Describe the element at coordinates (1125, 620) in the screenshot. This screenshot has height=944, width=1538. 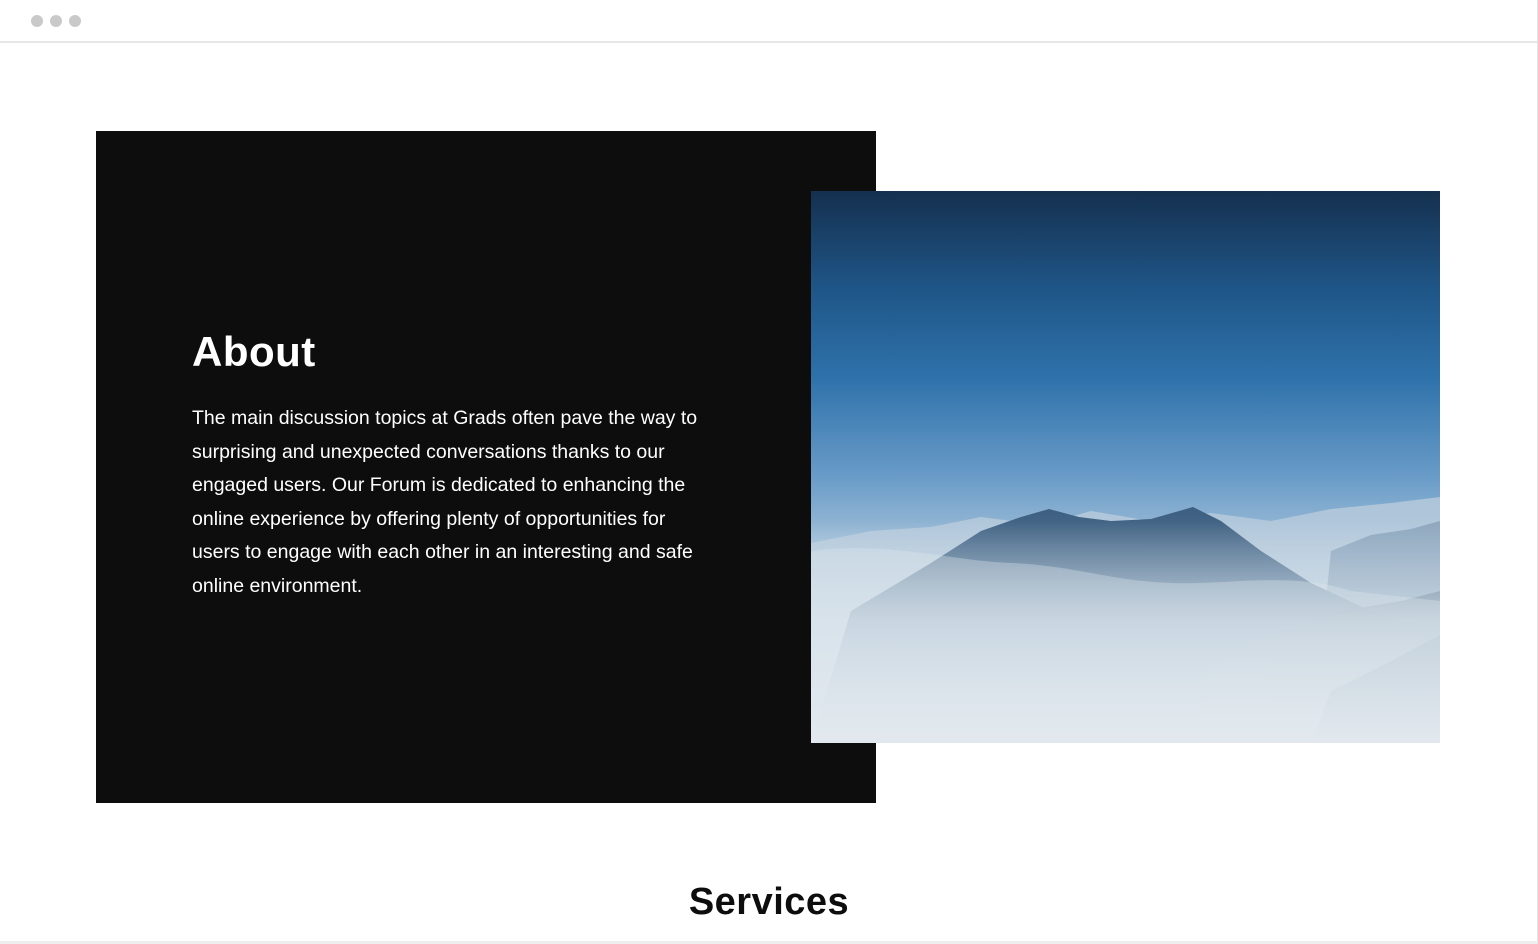
I see `mountain-landscape-illustration` at that location.